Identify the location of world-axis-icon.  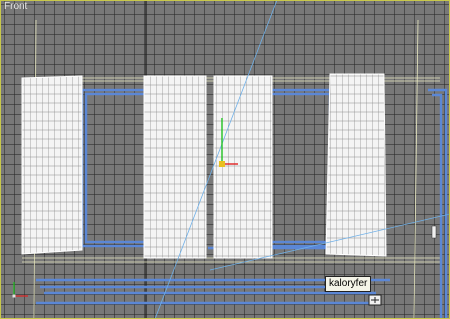
(20, 290).